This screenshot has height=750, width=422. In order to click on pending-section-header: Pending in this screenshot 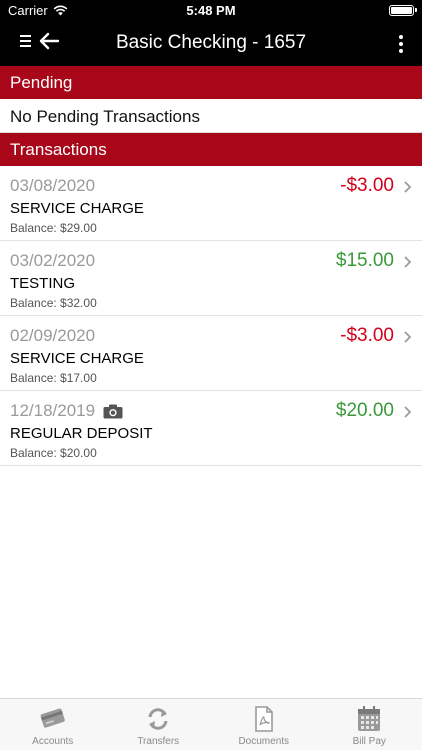, I will do `click(211, 82)`.